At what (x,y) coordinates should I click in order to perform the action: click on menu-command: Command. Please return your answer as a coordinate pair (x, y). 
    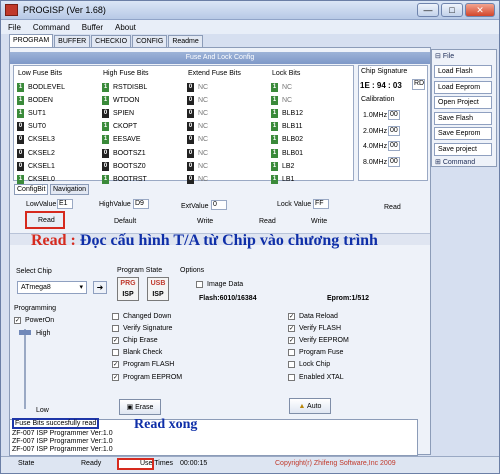
    Looking at the image, I should click on (51, 27).